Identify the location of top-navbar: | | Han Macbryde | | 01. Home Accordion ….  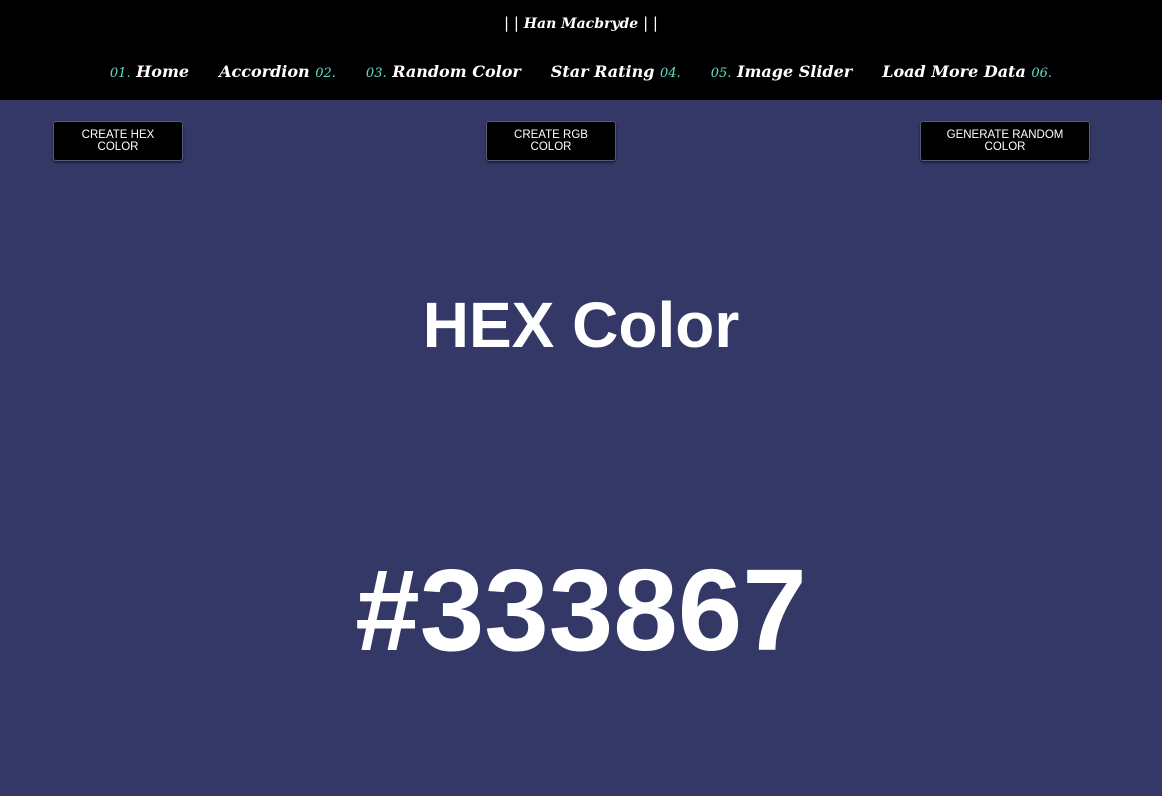
(581, 50).